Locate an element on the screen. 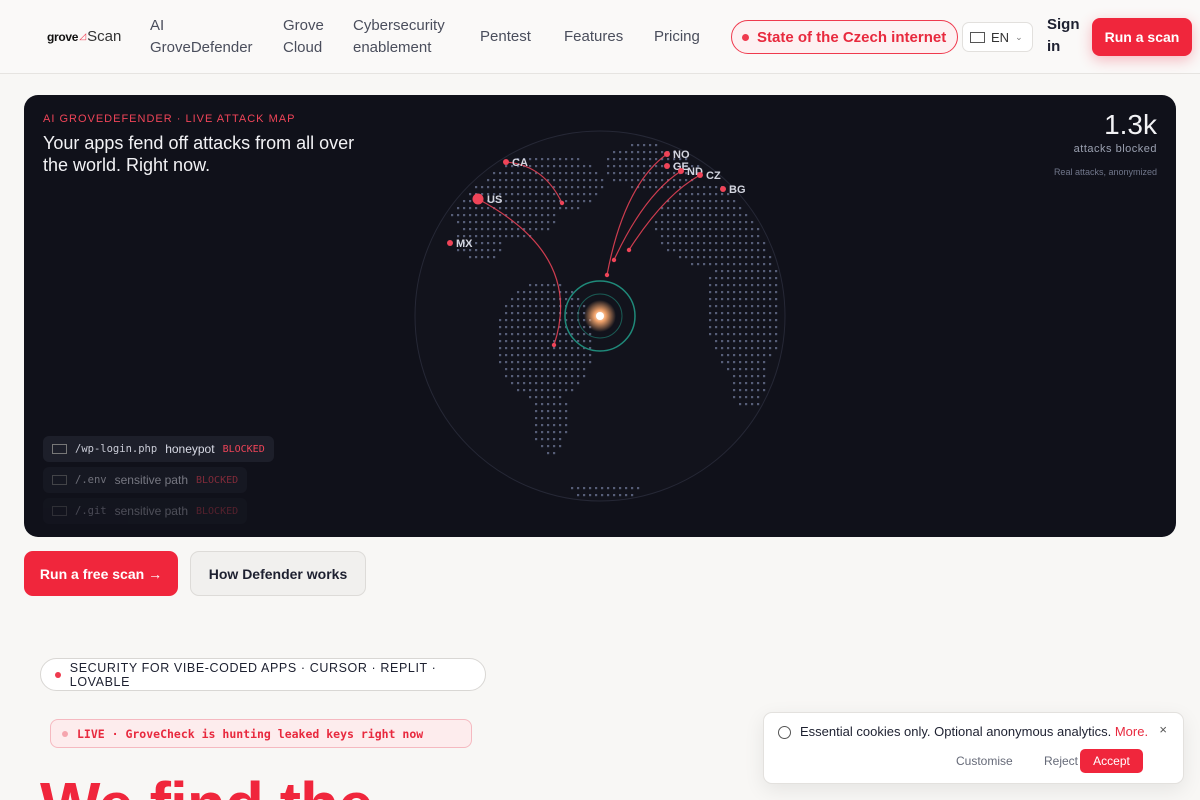 The width and height of the screenshot is (1200, 800). state-of-internet-link: State of the Czech internet is located at coordinates (844, 37).